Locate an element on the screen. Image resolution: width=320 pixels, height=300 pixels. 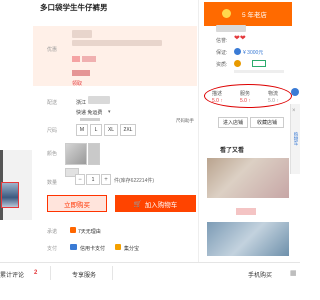
promise-value: 7天无理由 is located at coordinates (89, 231).